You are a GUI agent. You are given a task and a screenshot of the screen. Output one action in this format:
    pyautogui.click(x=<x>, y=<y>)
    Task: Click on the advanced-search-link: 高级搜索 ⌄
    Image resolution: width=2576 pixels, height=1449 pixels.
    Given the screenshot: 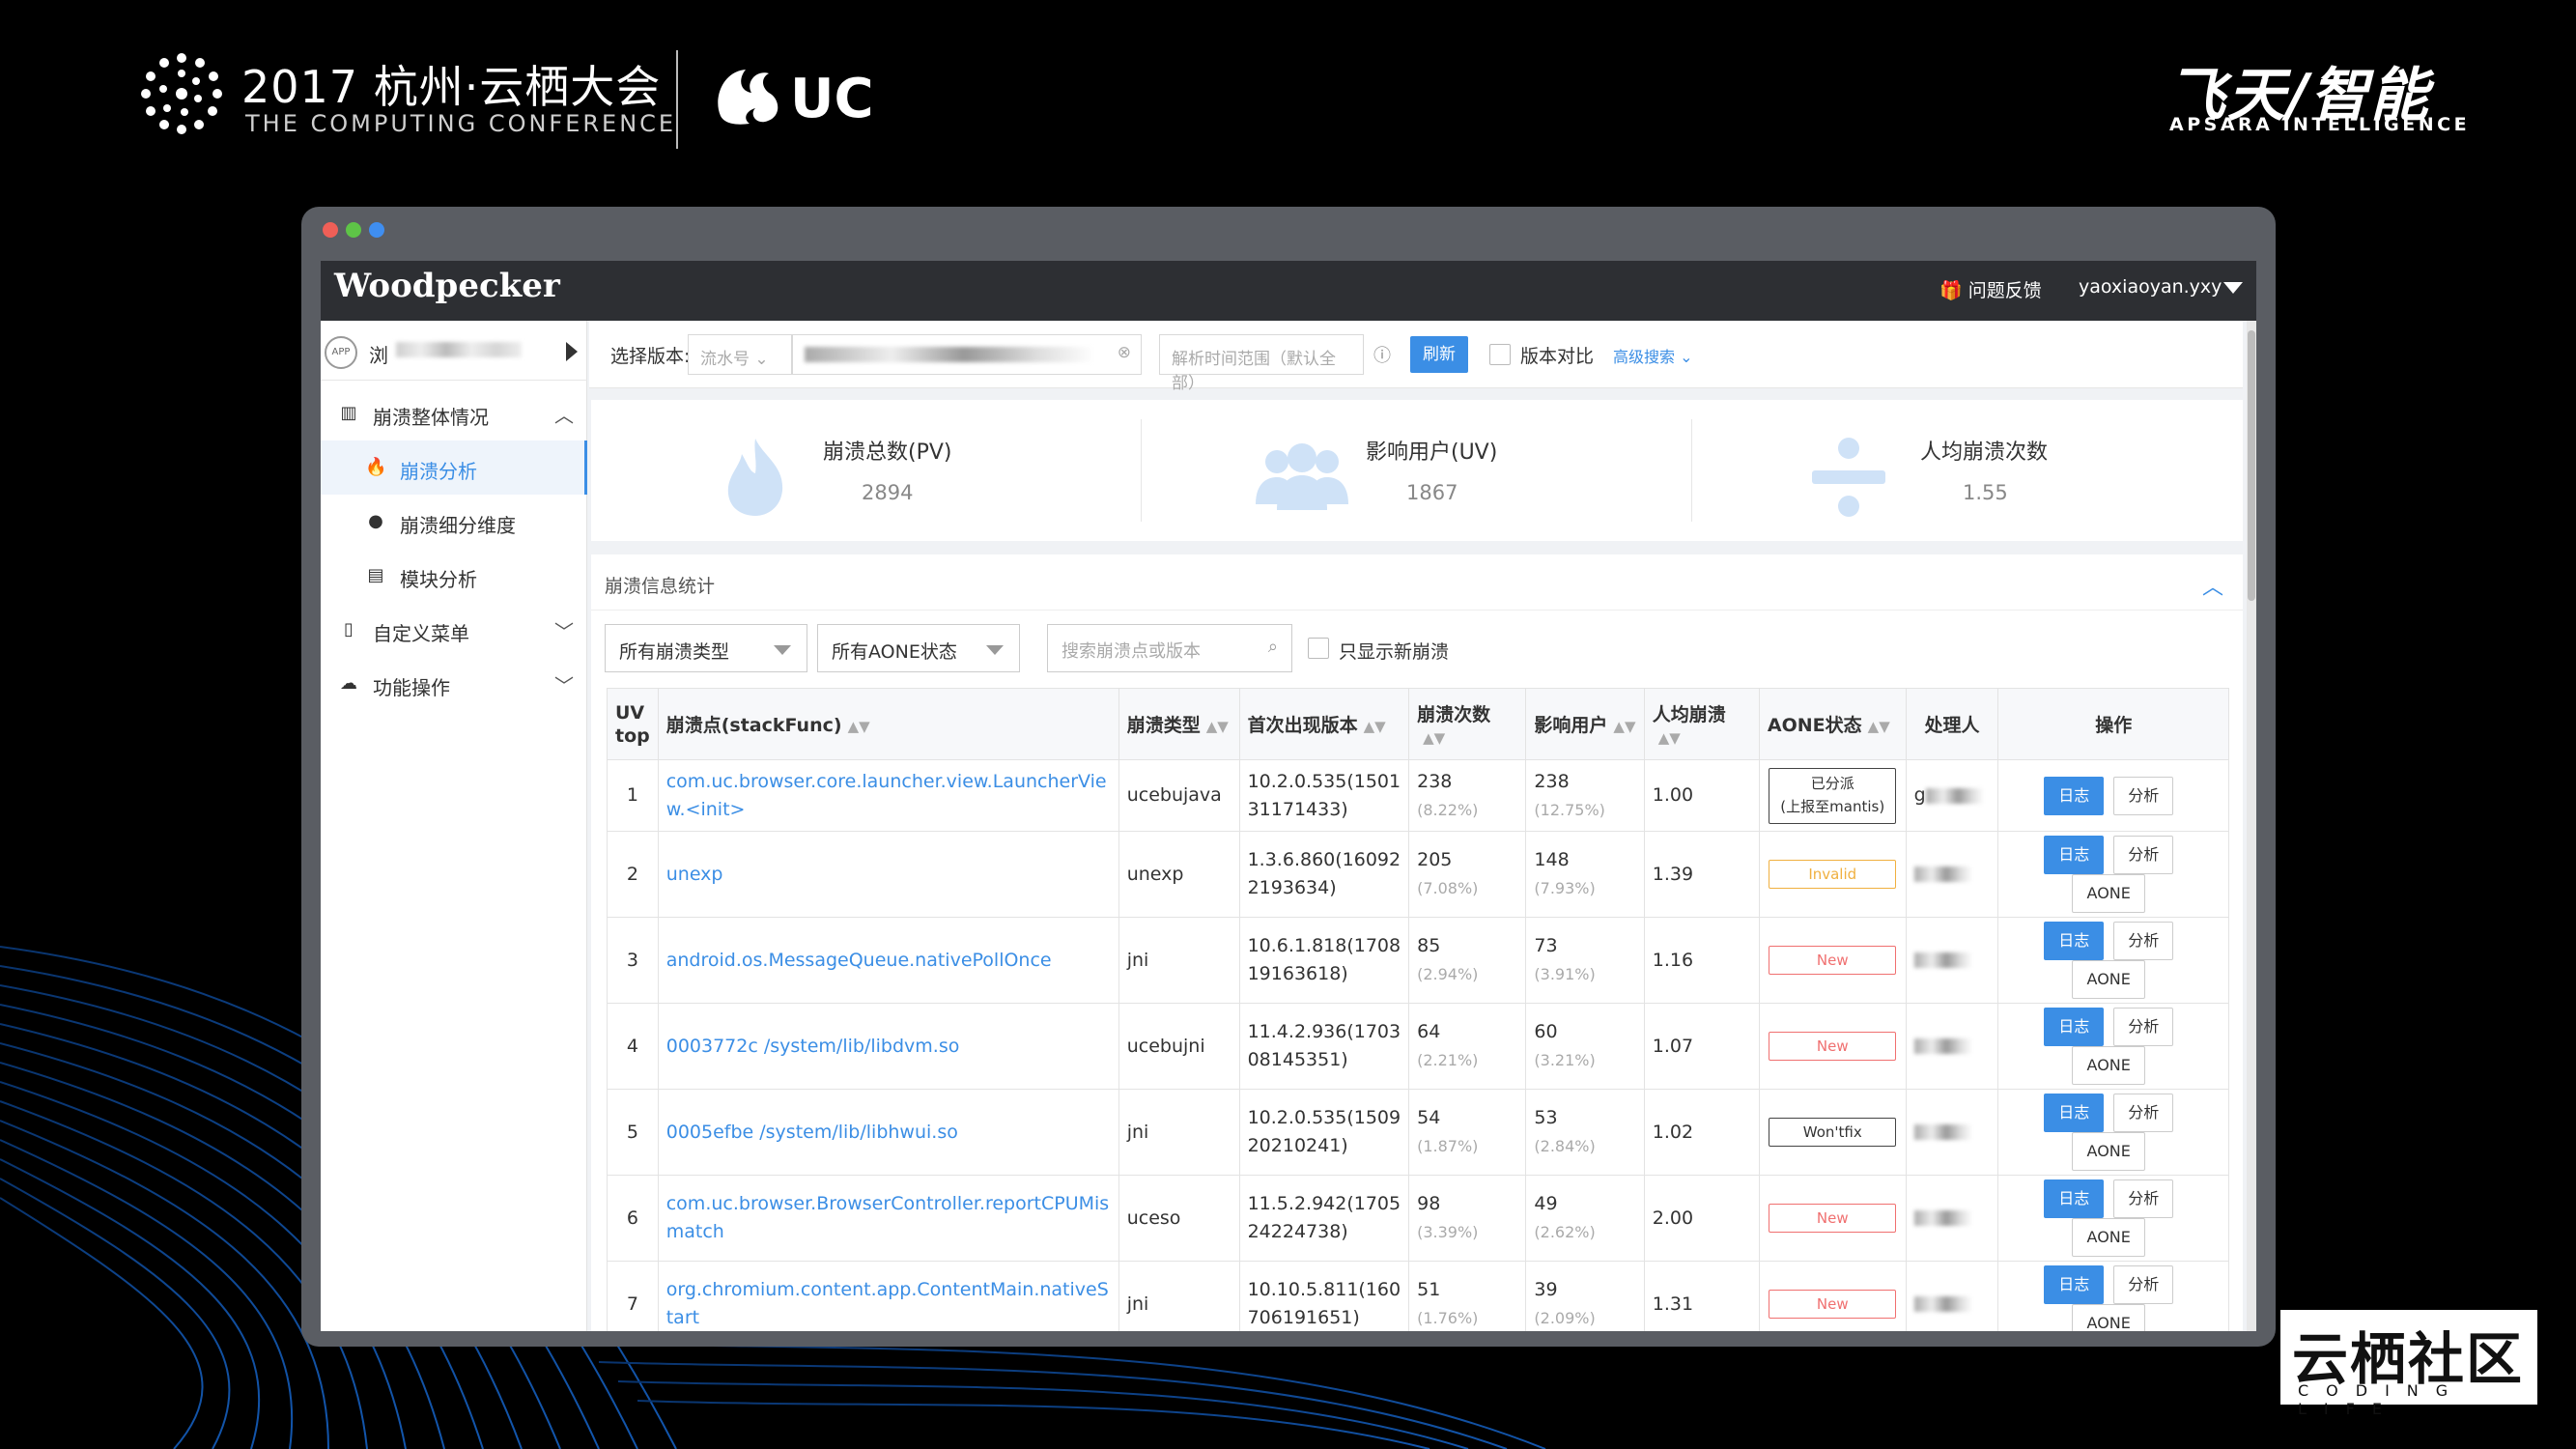 What is the action you would take?
    pyautogui.click(x=1653, y=355)
    